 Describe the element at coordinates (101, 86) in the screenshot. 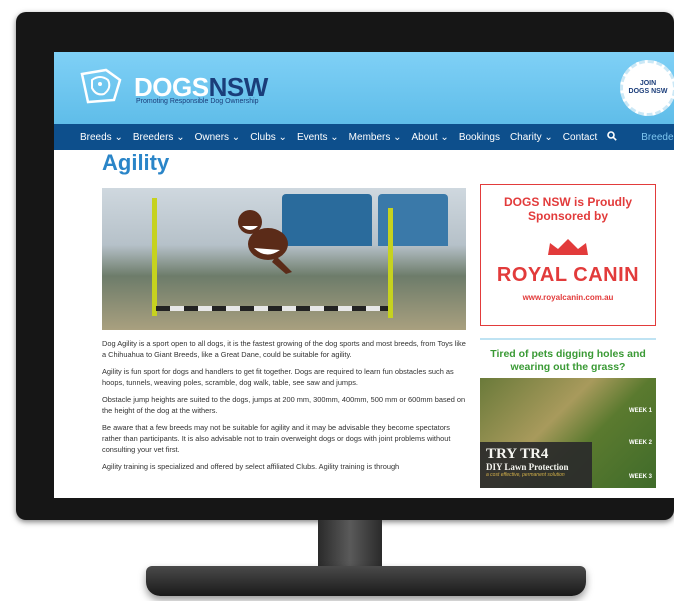

I see `dog-logo-icon` at that location.